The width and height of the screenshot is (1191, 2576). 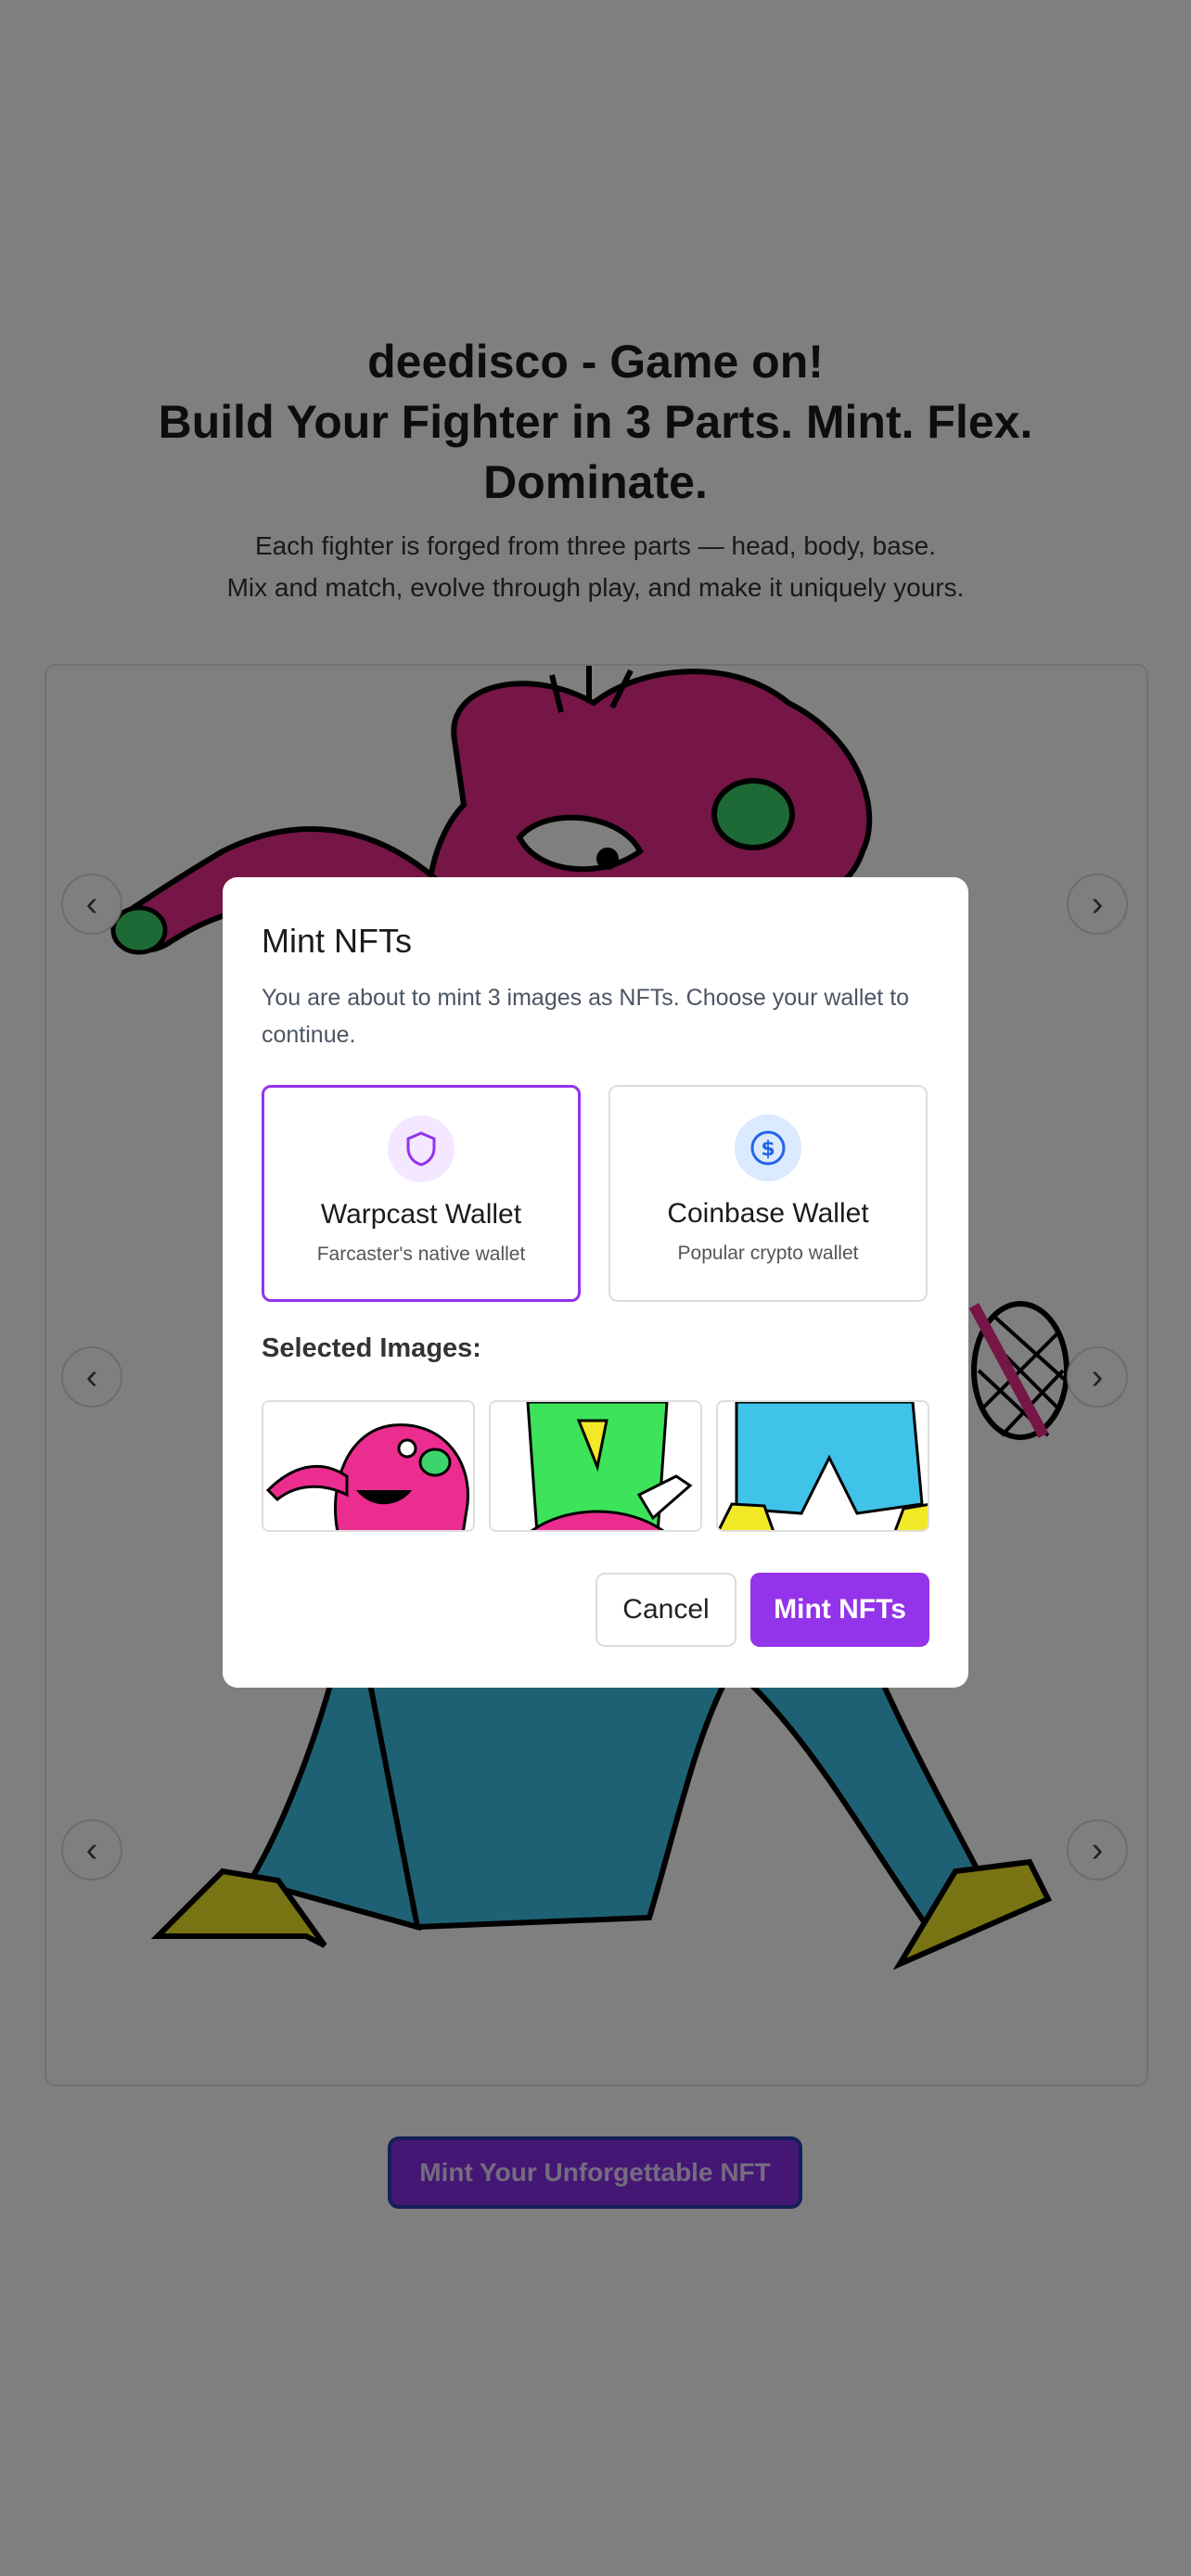 I want to click on selected-image-body, so click(x=595, y=1466).